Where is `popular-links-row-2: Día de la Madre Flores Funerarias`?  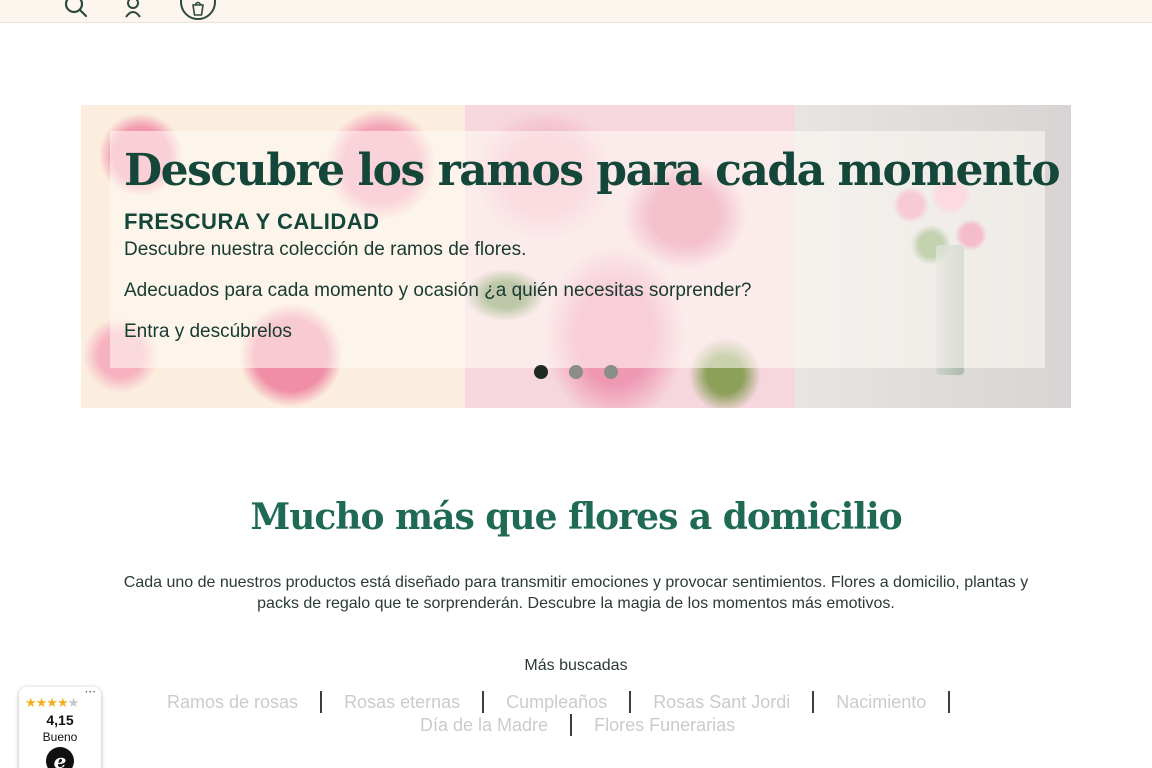
popular-links-row-2: Día de la Madre Flores Funerarias is located at coordinates (577, 725).